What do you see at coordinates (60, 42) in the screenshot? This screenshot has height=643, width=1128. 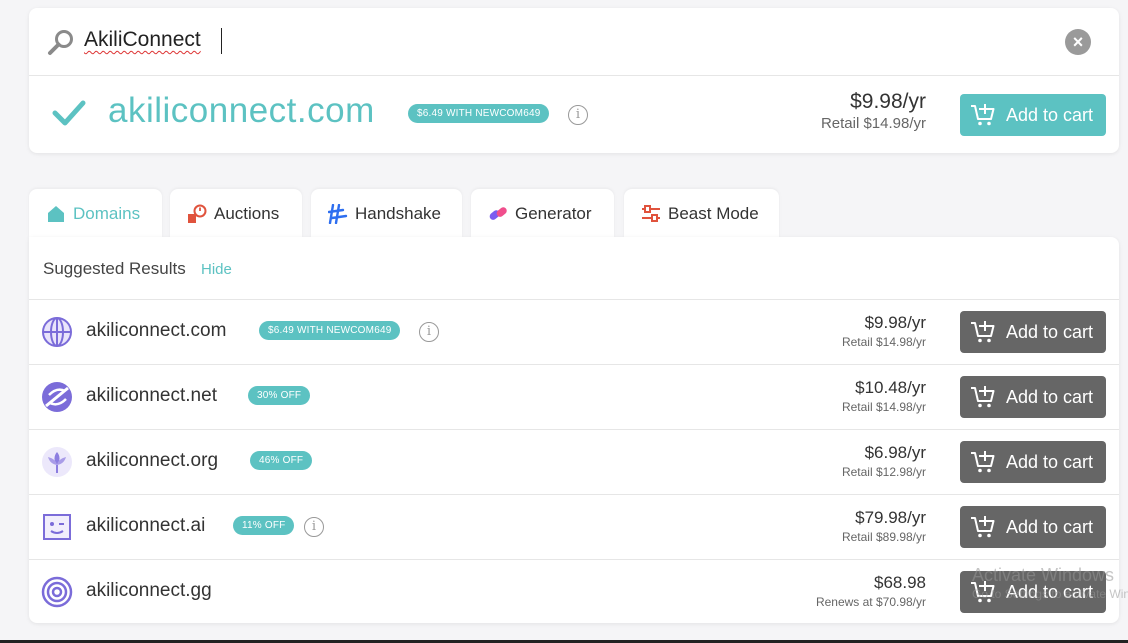 I see `search-icon` at bounding box center [60, 42].